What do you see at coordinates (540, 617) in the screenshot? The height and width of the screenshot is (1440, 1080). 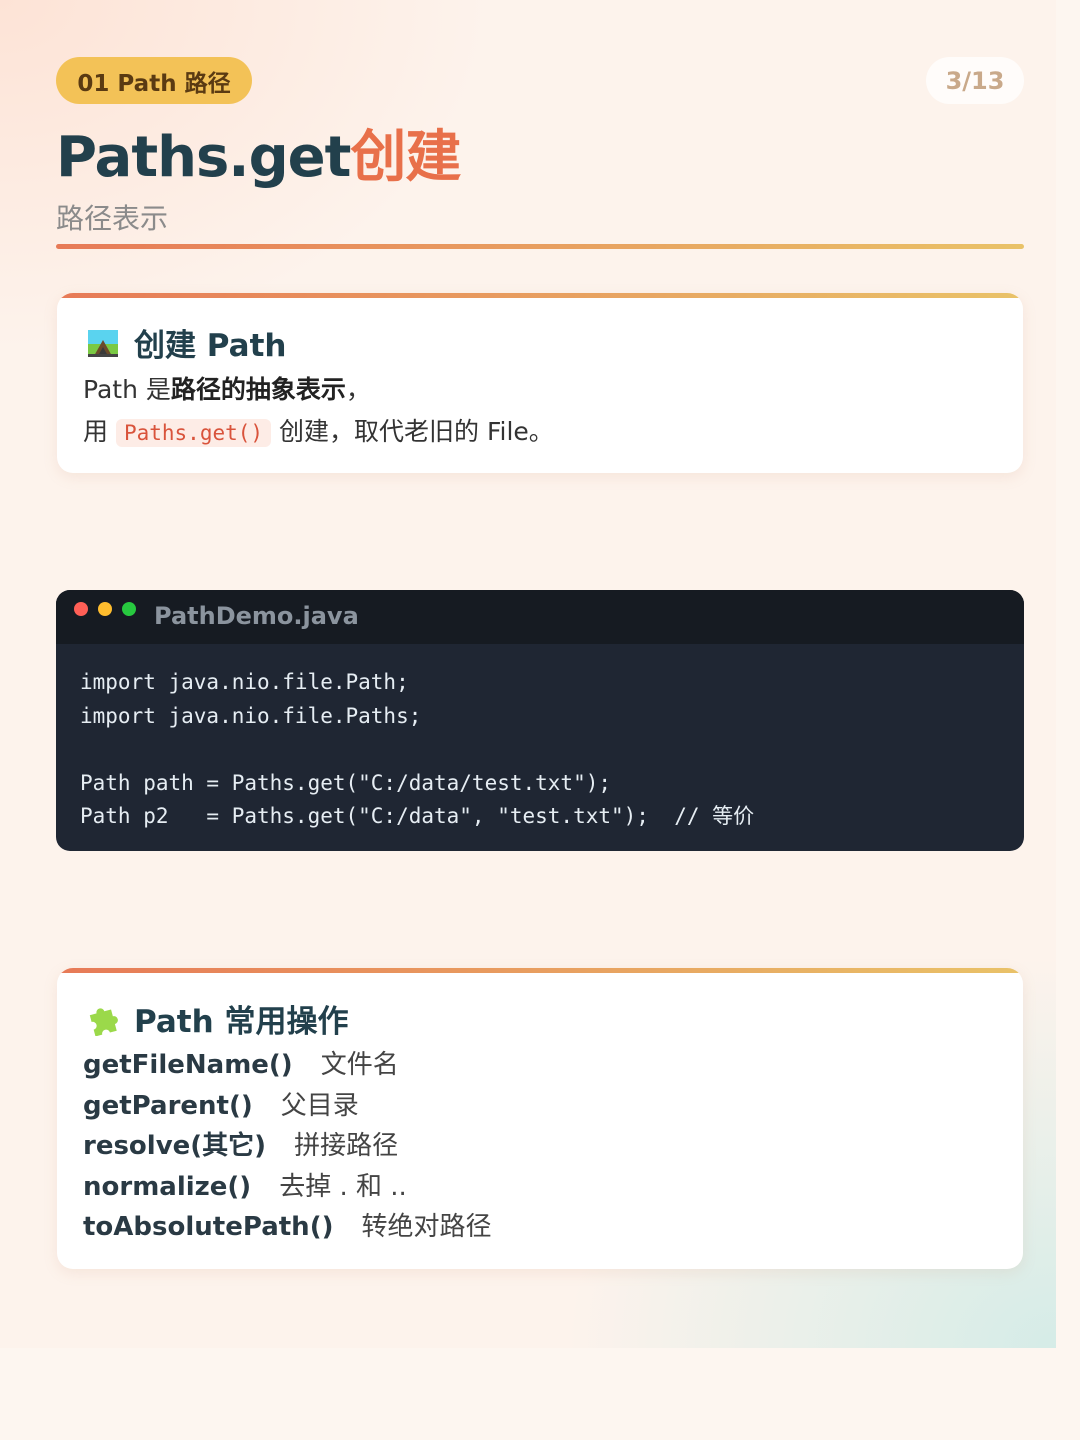 I see `code-window-titlebar: PathDemo.java` at bounding box center [540, 617].